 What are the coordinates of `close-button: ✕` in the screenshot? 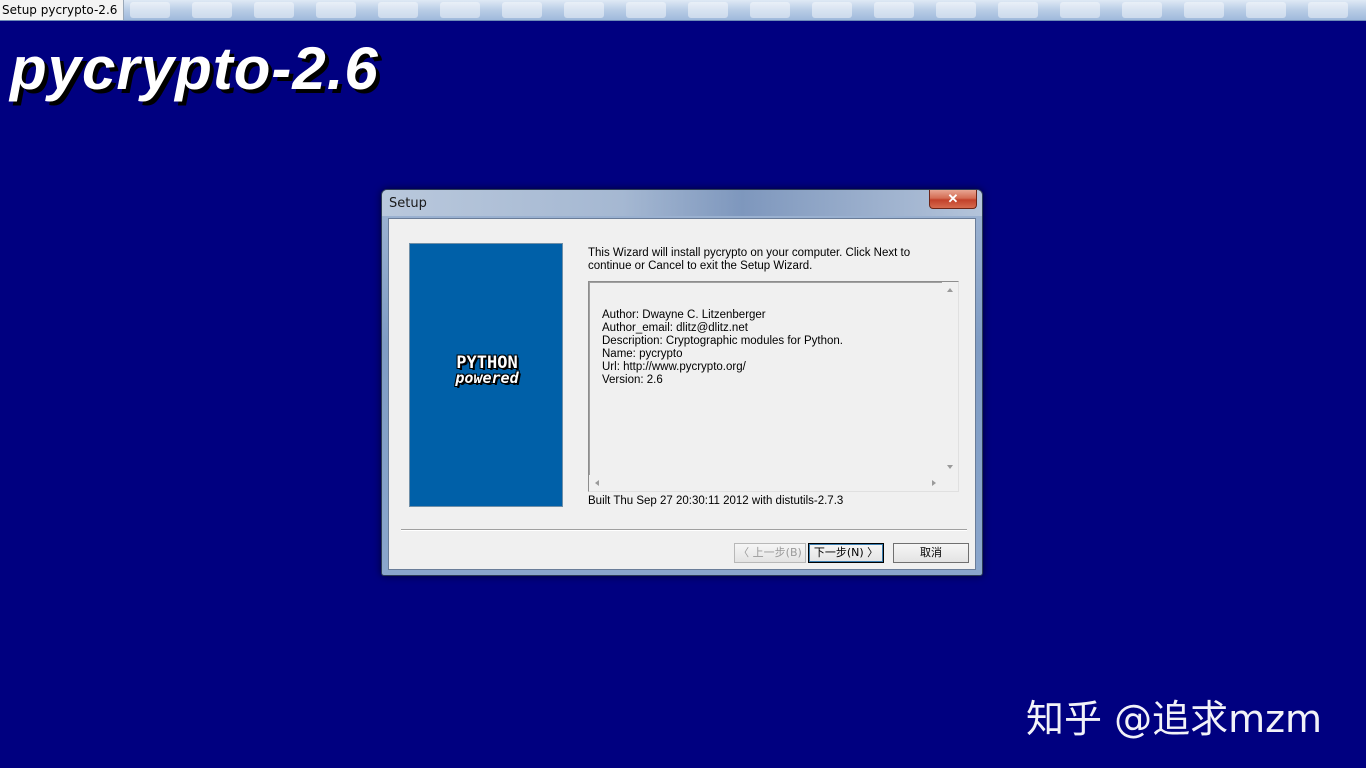 It's located at (953, 199).